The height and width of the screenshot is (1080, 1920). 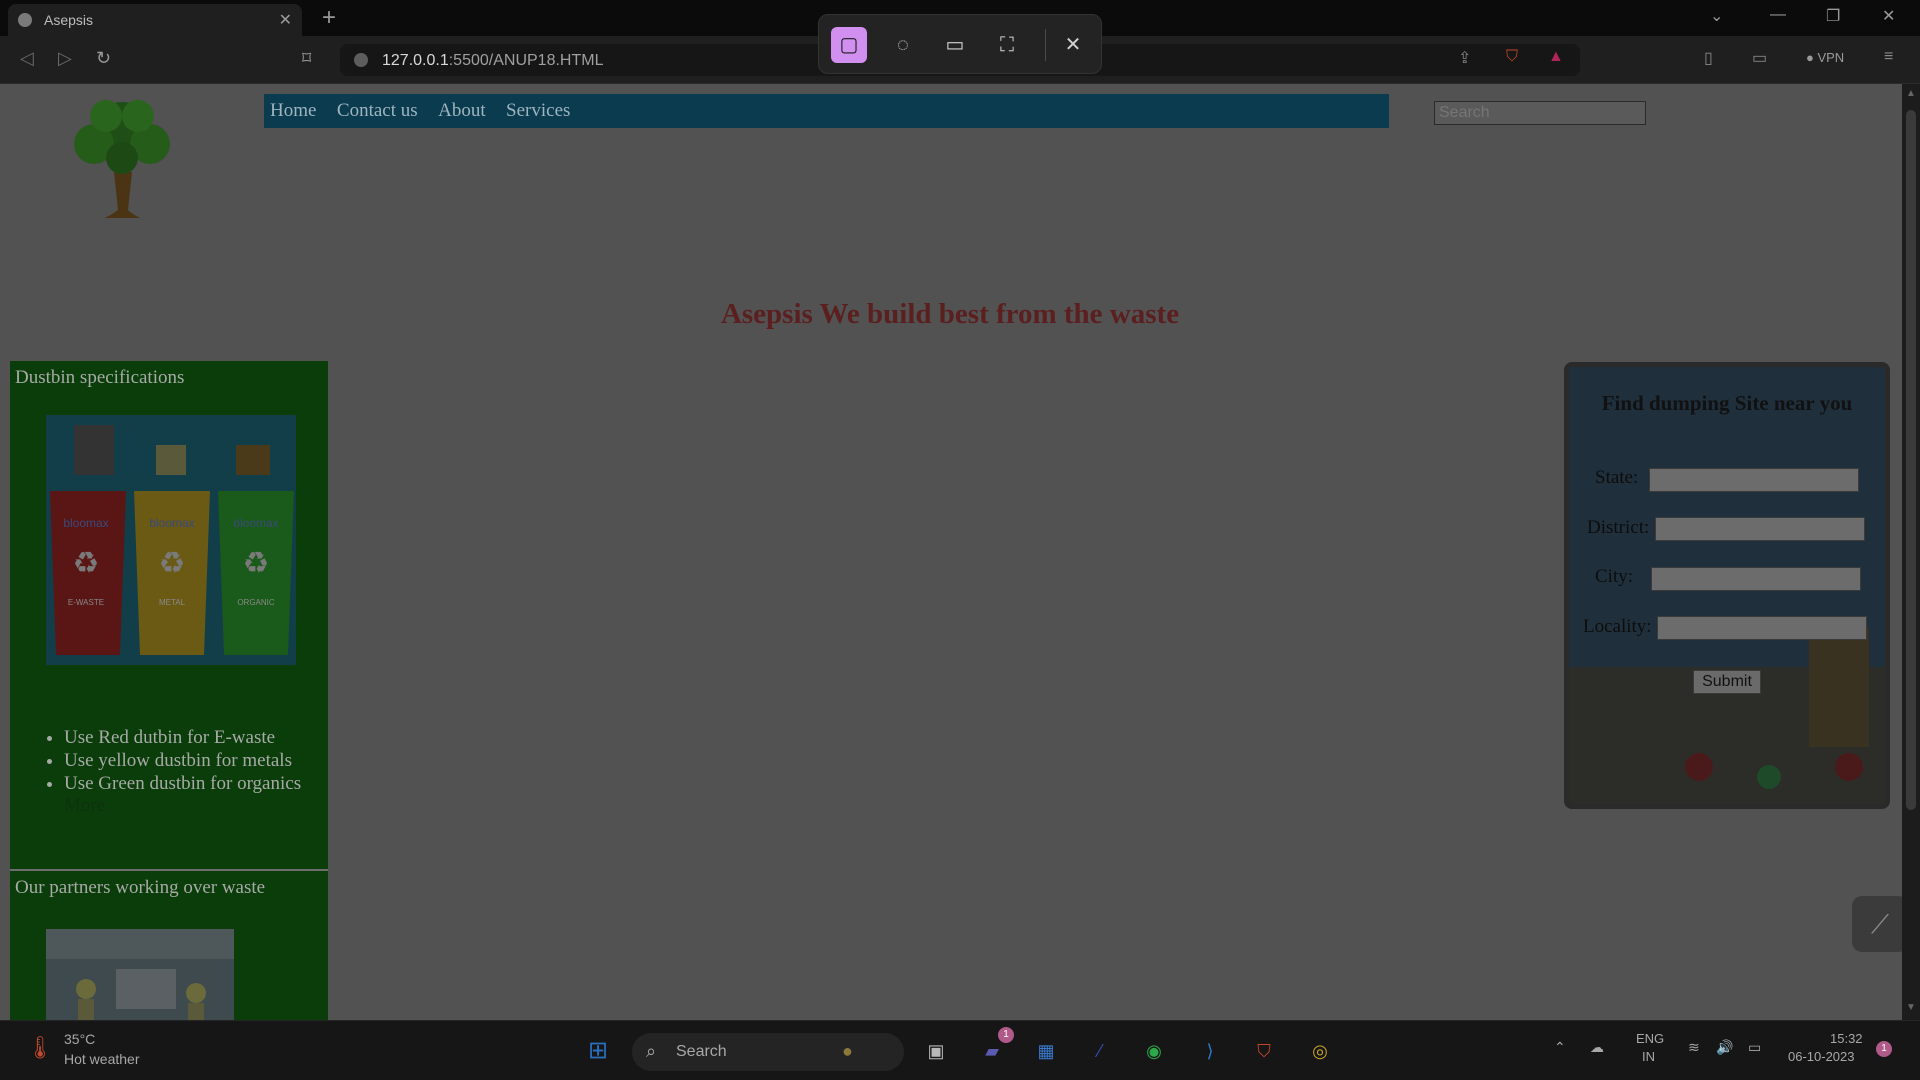 I want to click on taskbar-search-label: Search, so click(x=701, y=1051).